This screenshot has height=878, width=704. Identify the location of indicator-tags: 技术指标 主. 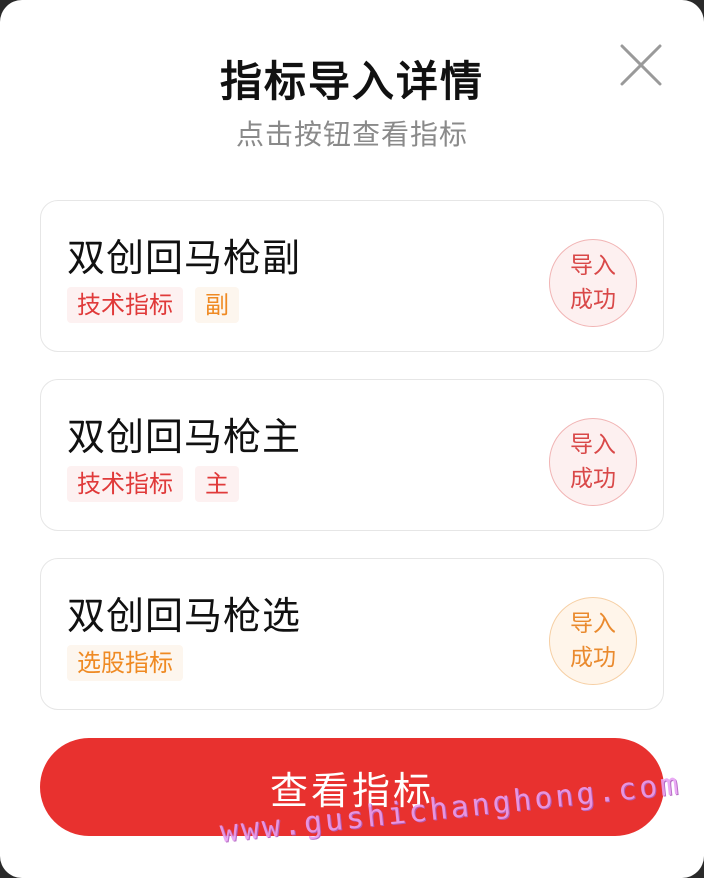
(153, 484).